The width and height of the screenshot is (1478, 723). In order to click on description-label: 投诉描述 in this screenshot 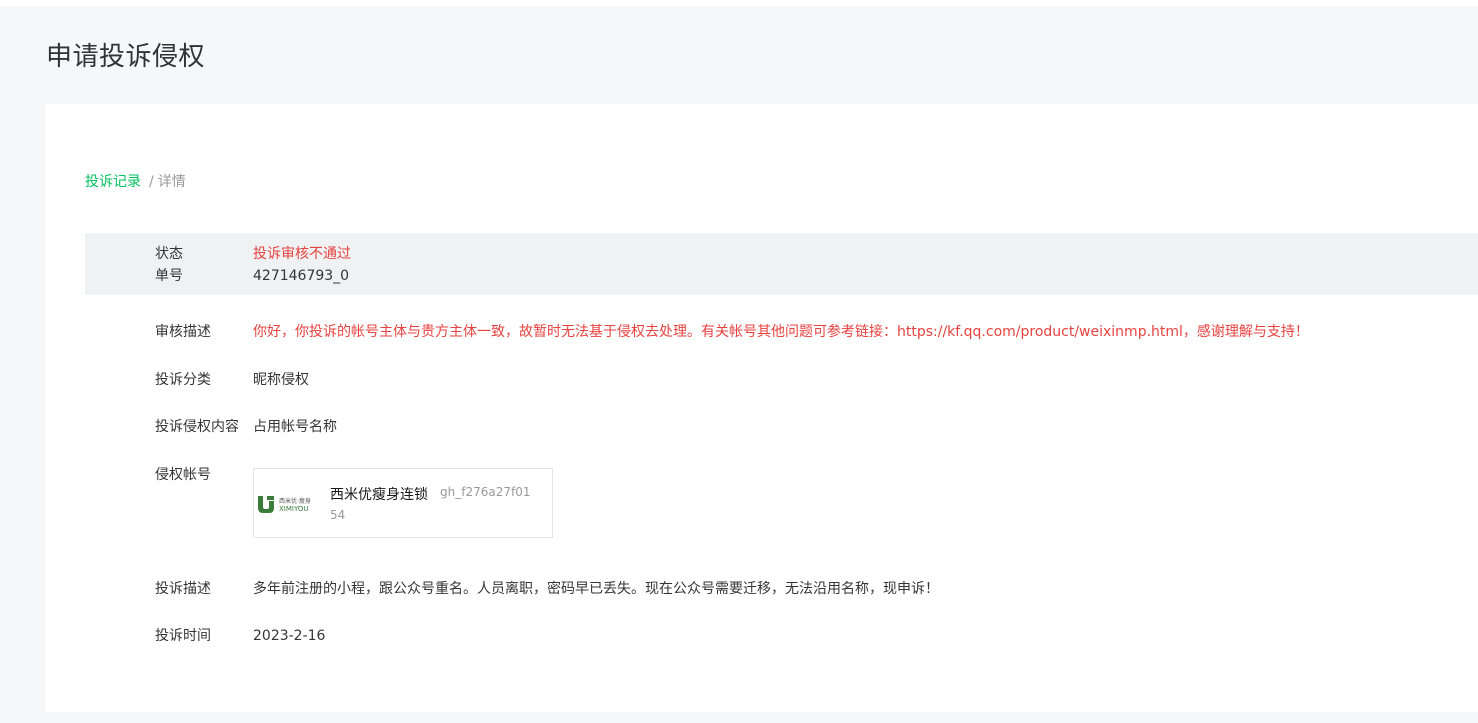, I will do `click(183, 589)`.